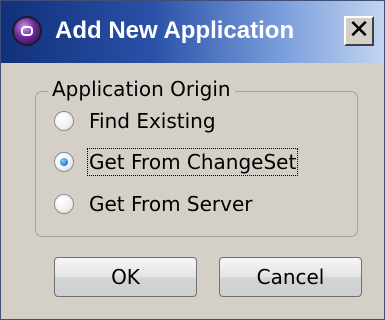  Describe the element at coordinates (290, 277) in the screenshot. I see `cancel-button: Cancel` at that location.